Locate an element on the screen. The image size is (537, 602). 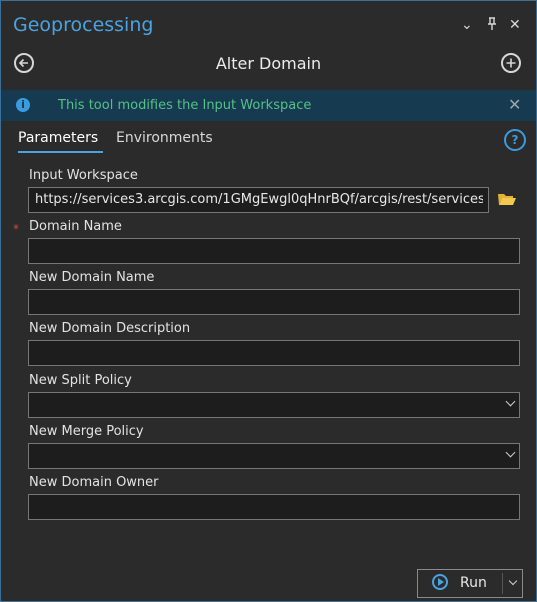
active-tab-indicator is located at coordinates (60, 152).